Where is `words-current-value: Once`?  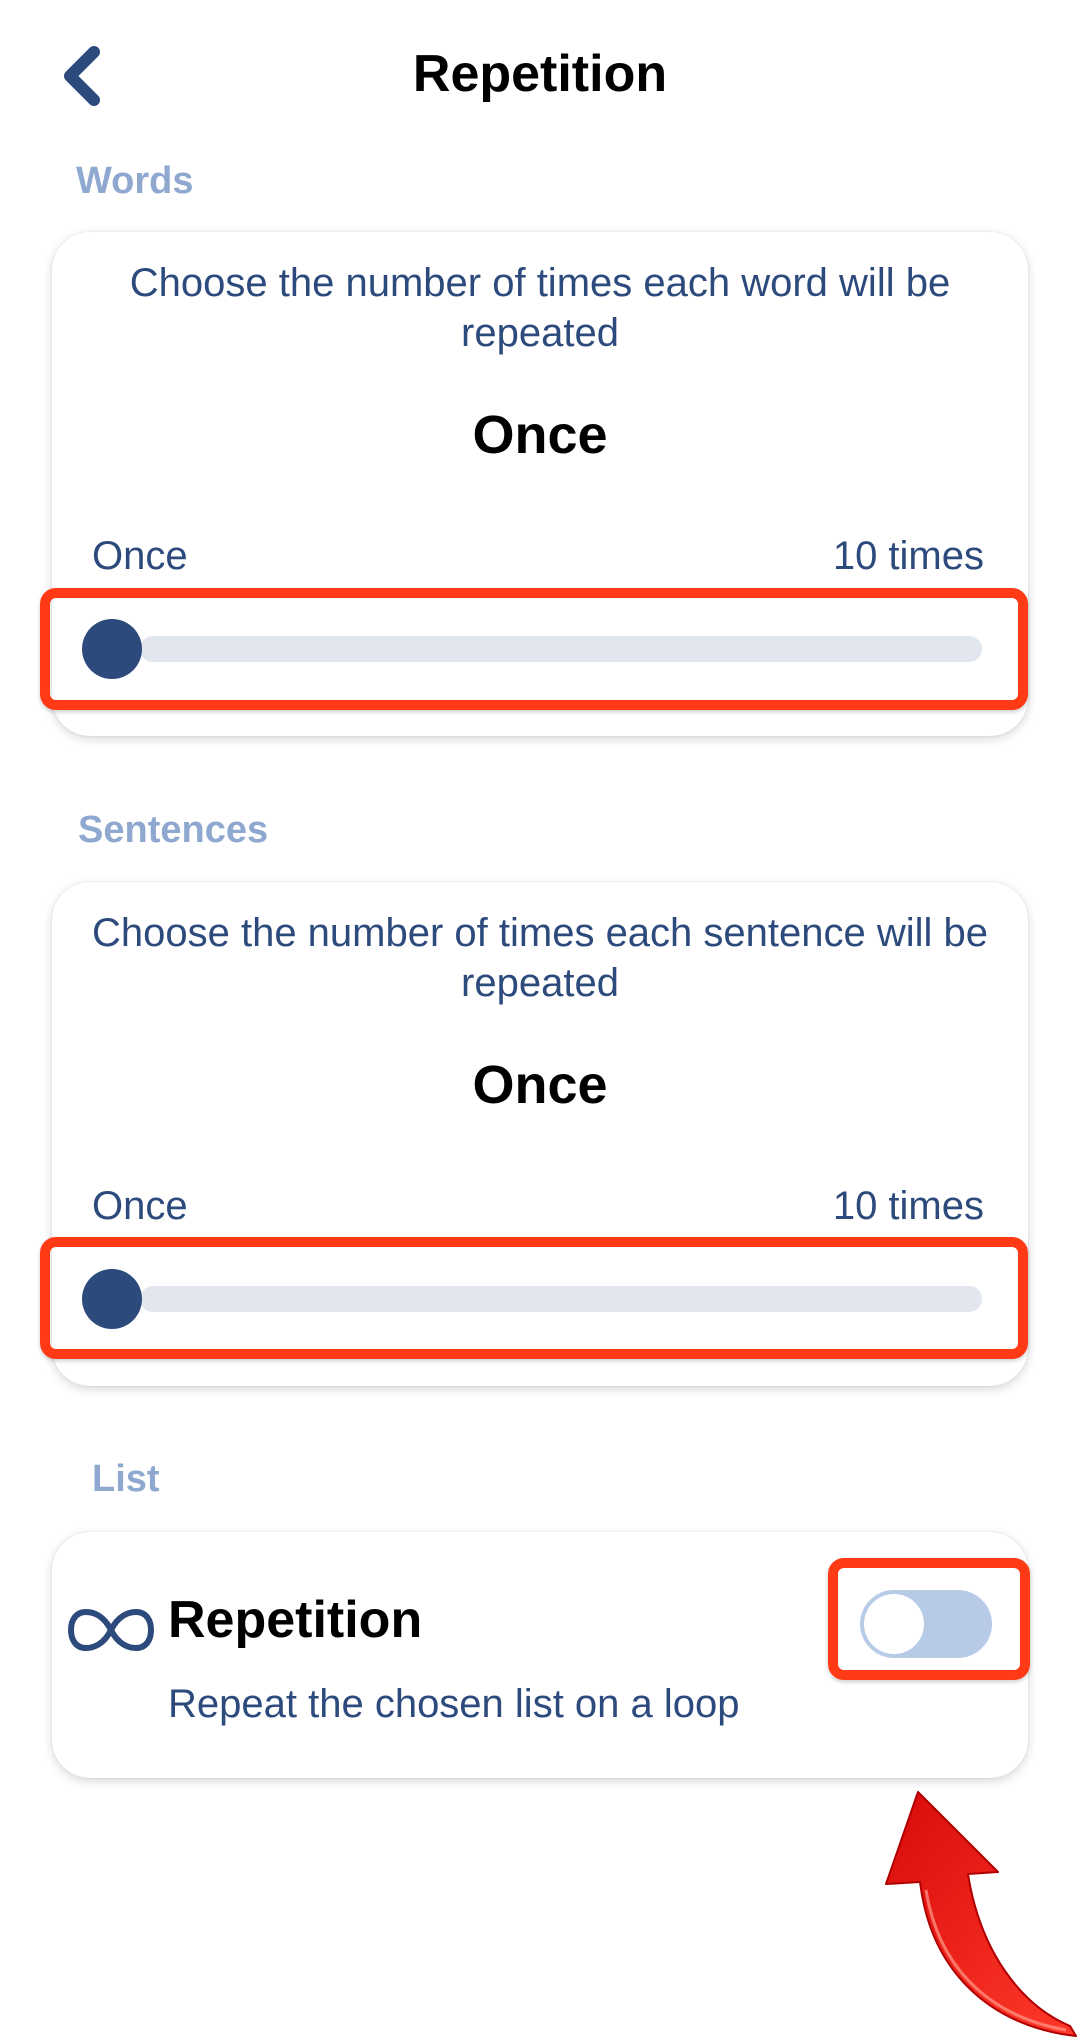
words-current-value: Once is located at coordinates (540, 435).